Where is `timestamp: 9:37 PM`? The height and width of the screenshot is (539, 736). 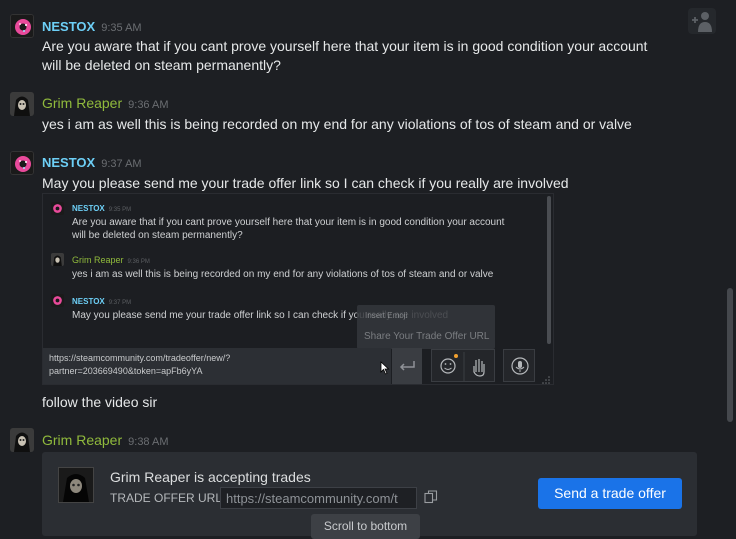 timestamp: 9:37 PM is located at coordinates (120, 303).